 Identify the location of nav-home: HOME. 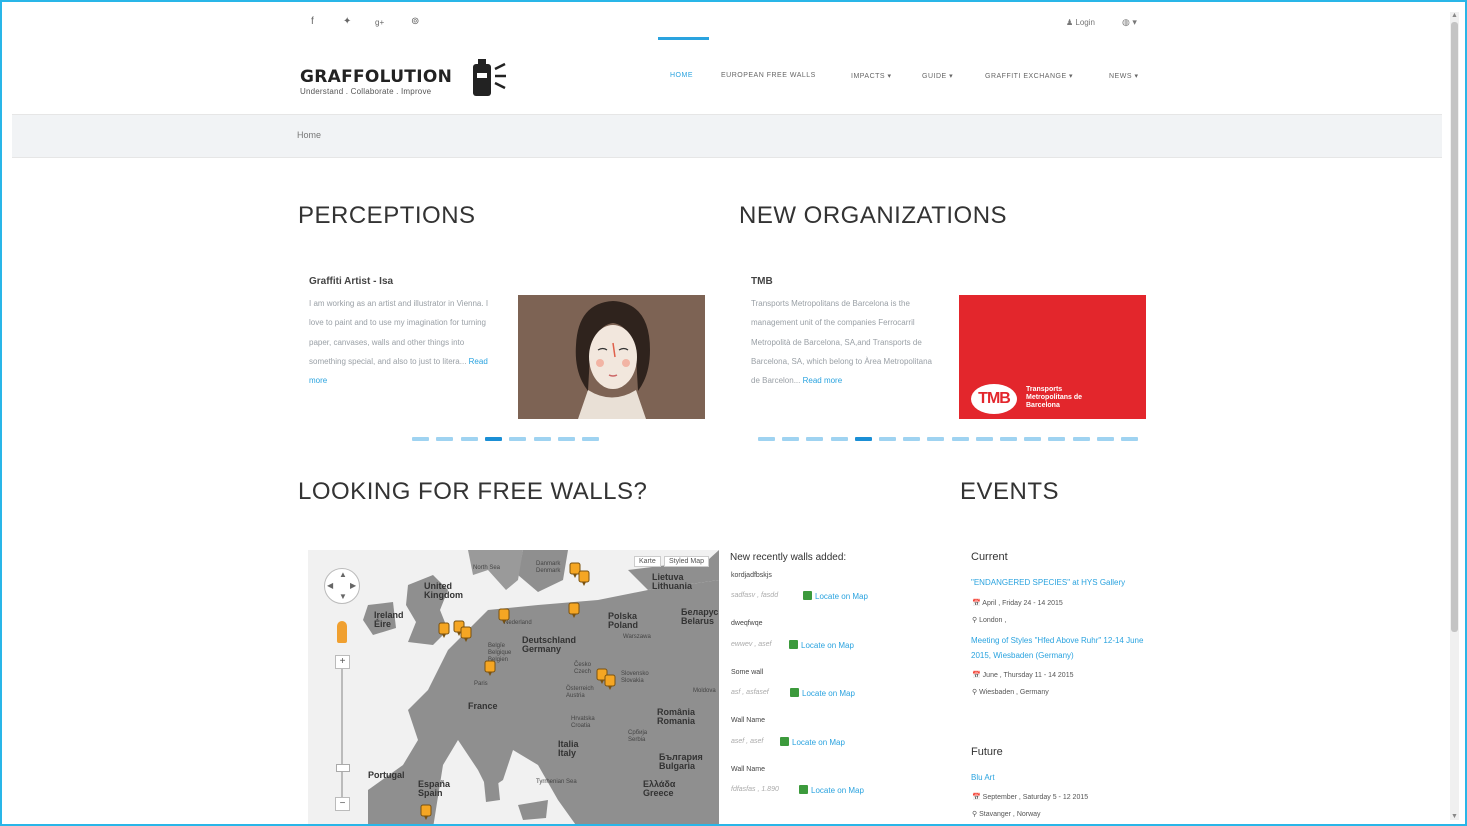
(681, 75).